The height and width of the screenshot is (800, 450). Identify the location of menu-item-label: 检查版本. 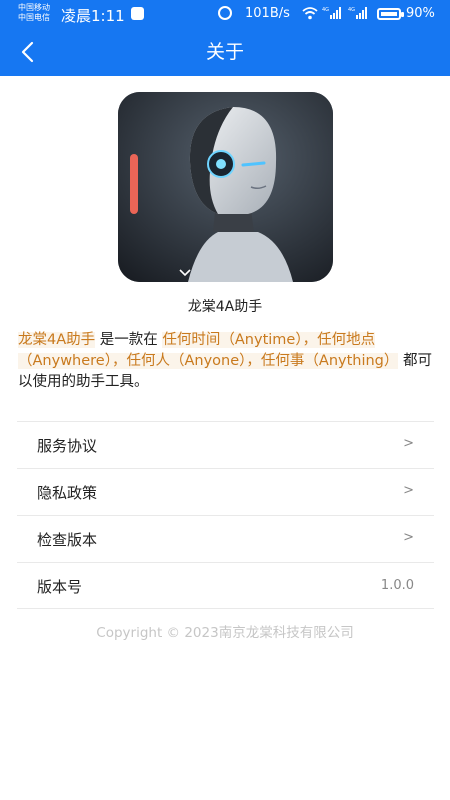
(67, 540).